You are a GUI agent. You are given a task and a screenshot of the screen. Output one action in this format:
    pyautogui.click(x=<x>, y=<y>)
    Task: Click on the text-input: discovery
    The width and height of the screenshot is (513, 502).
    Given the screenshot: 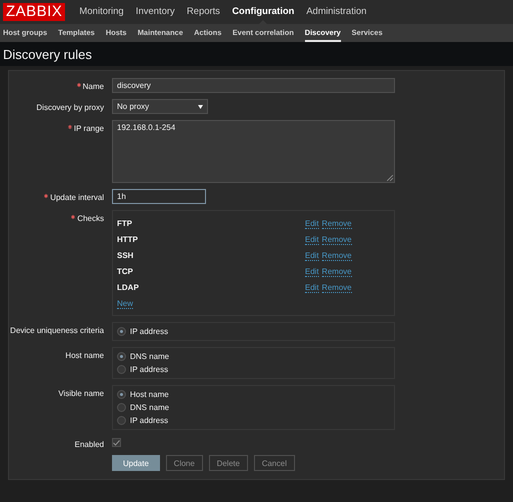 What is the action you would take?
    pyautogui.click(x=253, y=85)
    